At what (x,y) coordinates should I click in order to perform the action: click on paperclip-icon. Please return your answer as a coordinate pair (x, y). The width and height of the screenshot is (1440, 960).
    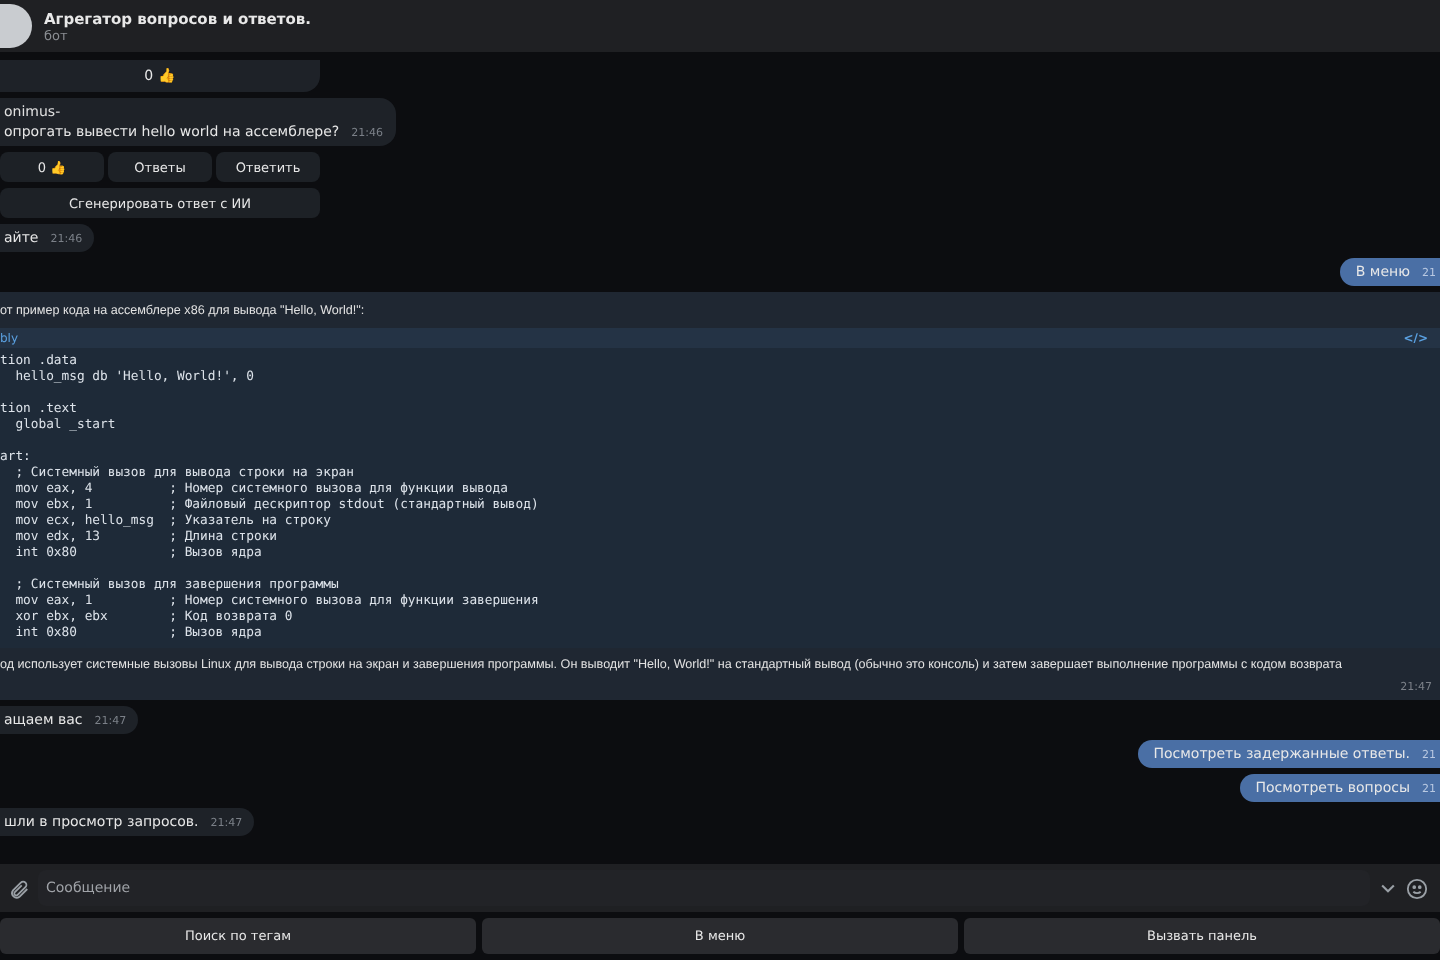
    Looking at the image, I should click on (19, 888).